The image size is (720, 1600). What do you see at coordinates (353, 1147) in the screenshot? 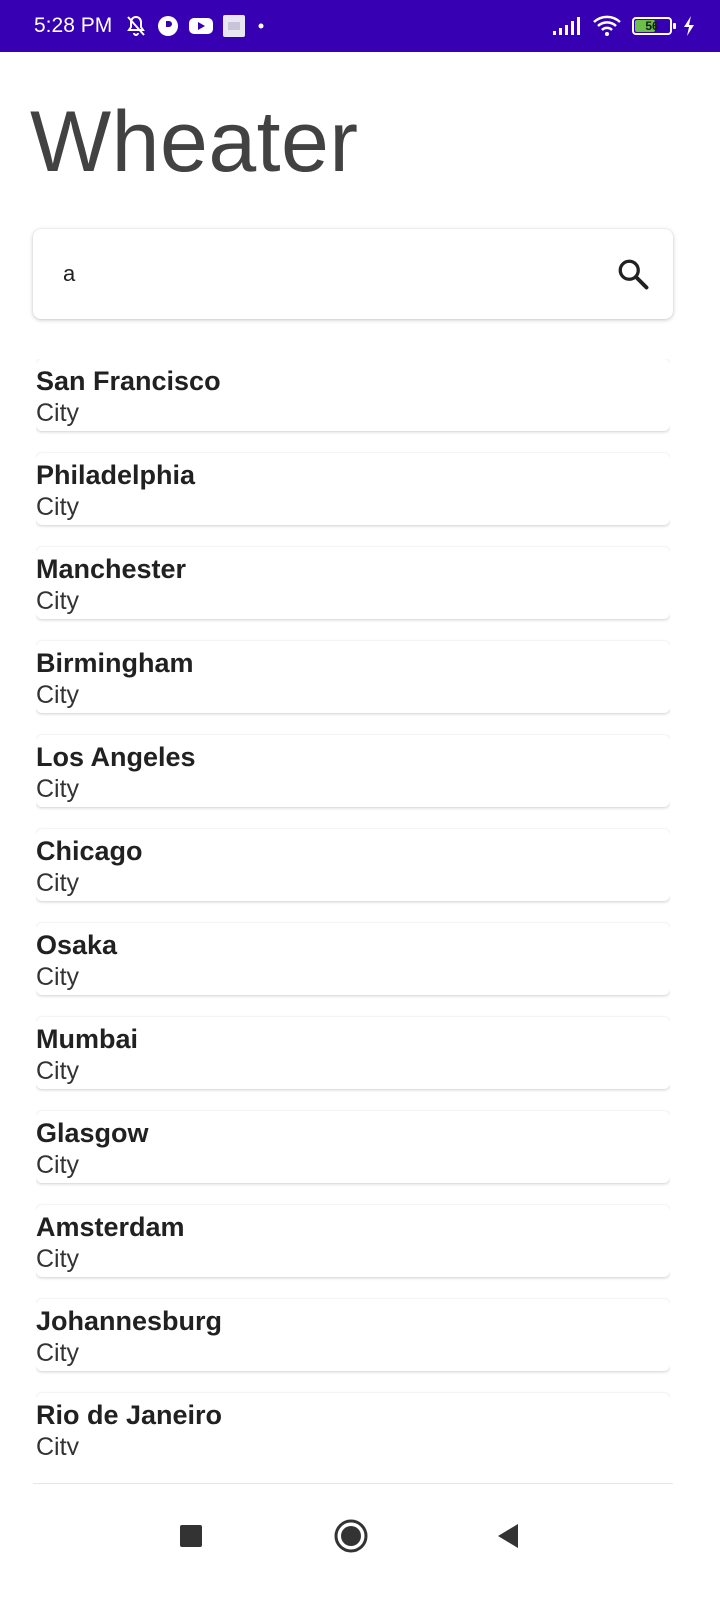
I see `result-card: Glasgow City` at bounding box center [353, 1147].